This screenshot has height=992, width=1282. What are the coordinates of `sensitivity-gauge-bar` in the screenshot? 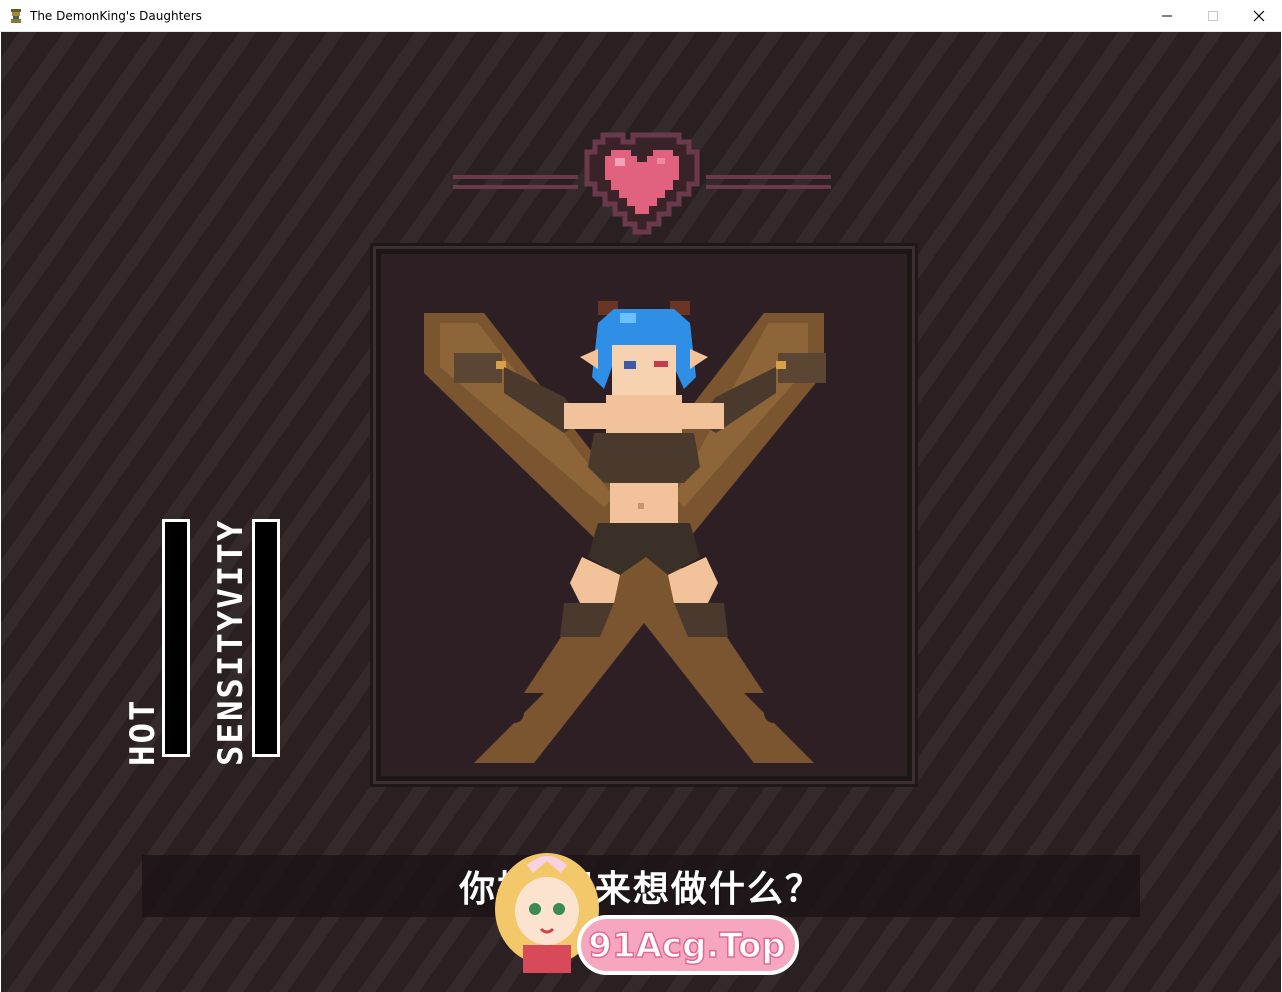 It's located at (266, 638).